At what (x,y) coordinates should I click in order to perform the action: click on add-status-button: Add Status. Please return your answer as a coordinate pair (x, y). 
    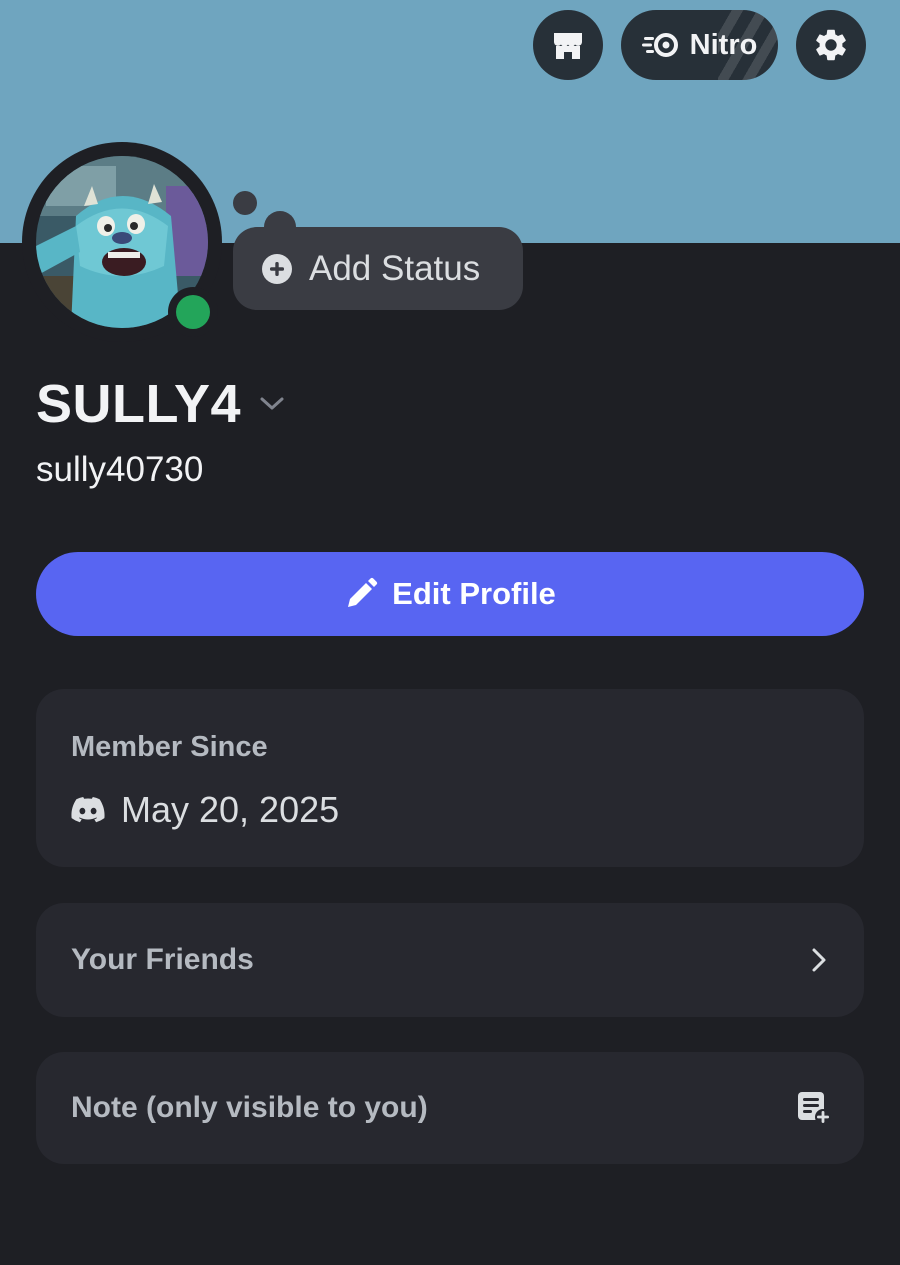
    Looking at the image, I should click on (378, 268).